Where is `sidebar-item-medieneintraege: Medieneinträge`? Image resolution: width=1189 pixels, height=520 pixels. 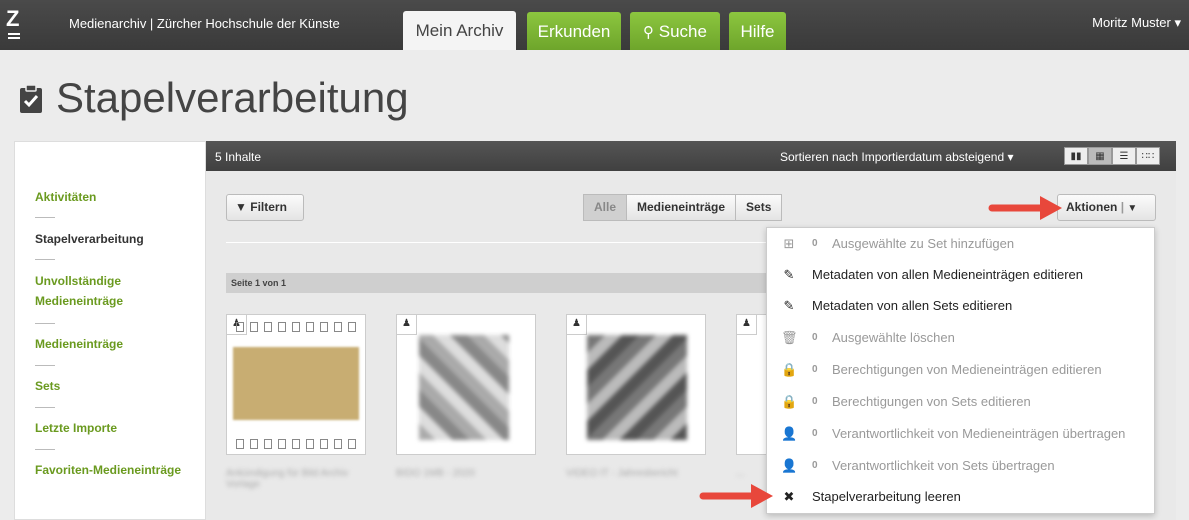
sidebar-item-medieneintraege: Medieneinträge is located at coordinates (115, 344).